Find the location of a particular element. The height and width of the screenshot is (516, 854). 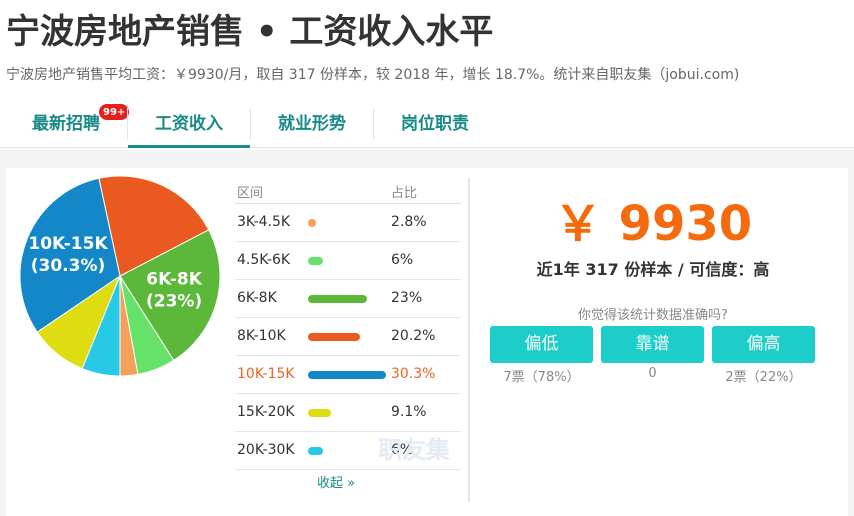

notification-badge: 99+ is located at coordinates (114, 112).